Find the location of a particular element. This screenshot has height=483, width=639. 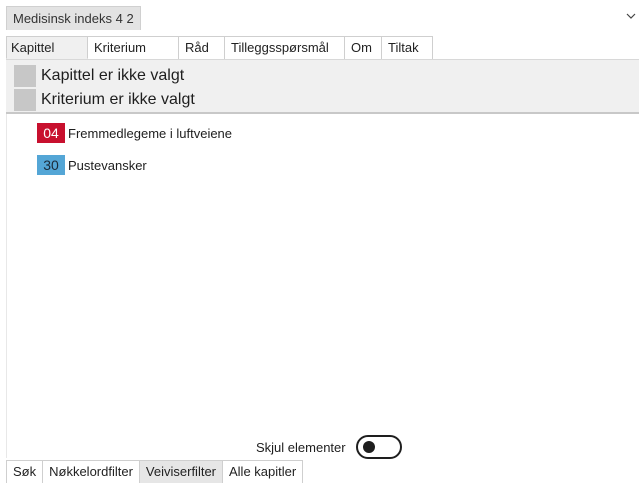

hide-elements-label: Skjul elementer is located at coordinates (301, 447).